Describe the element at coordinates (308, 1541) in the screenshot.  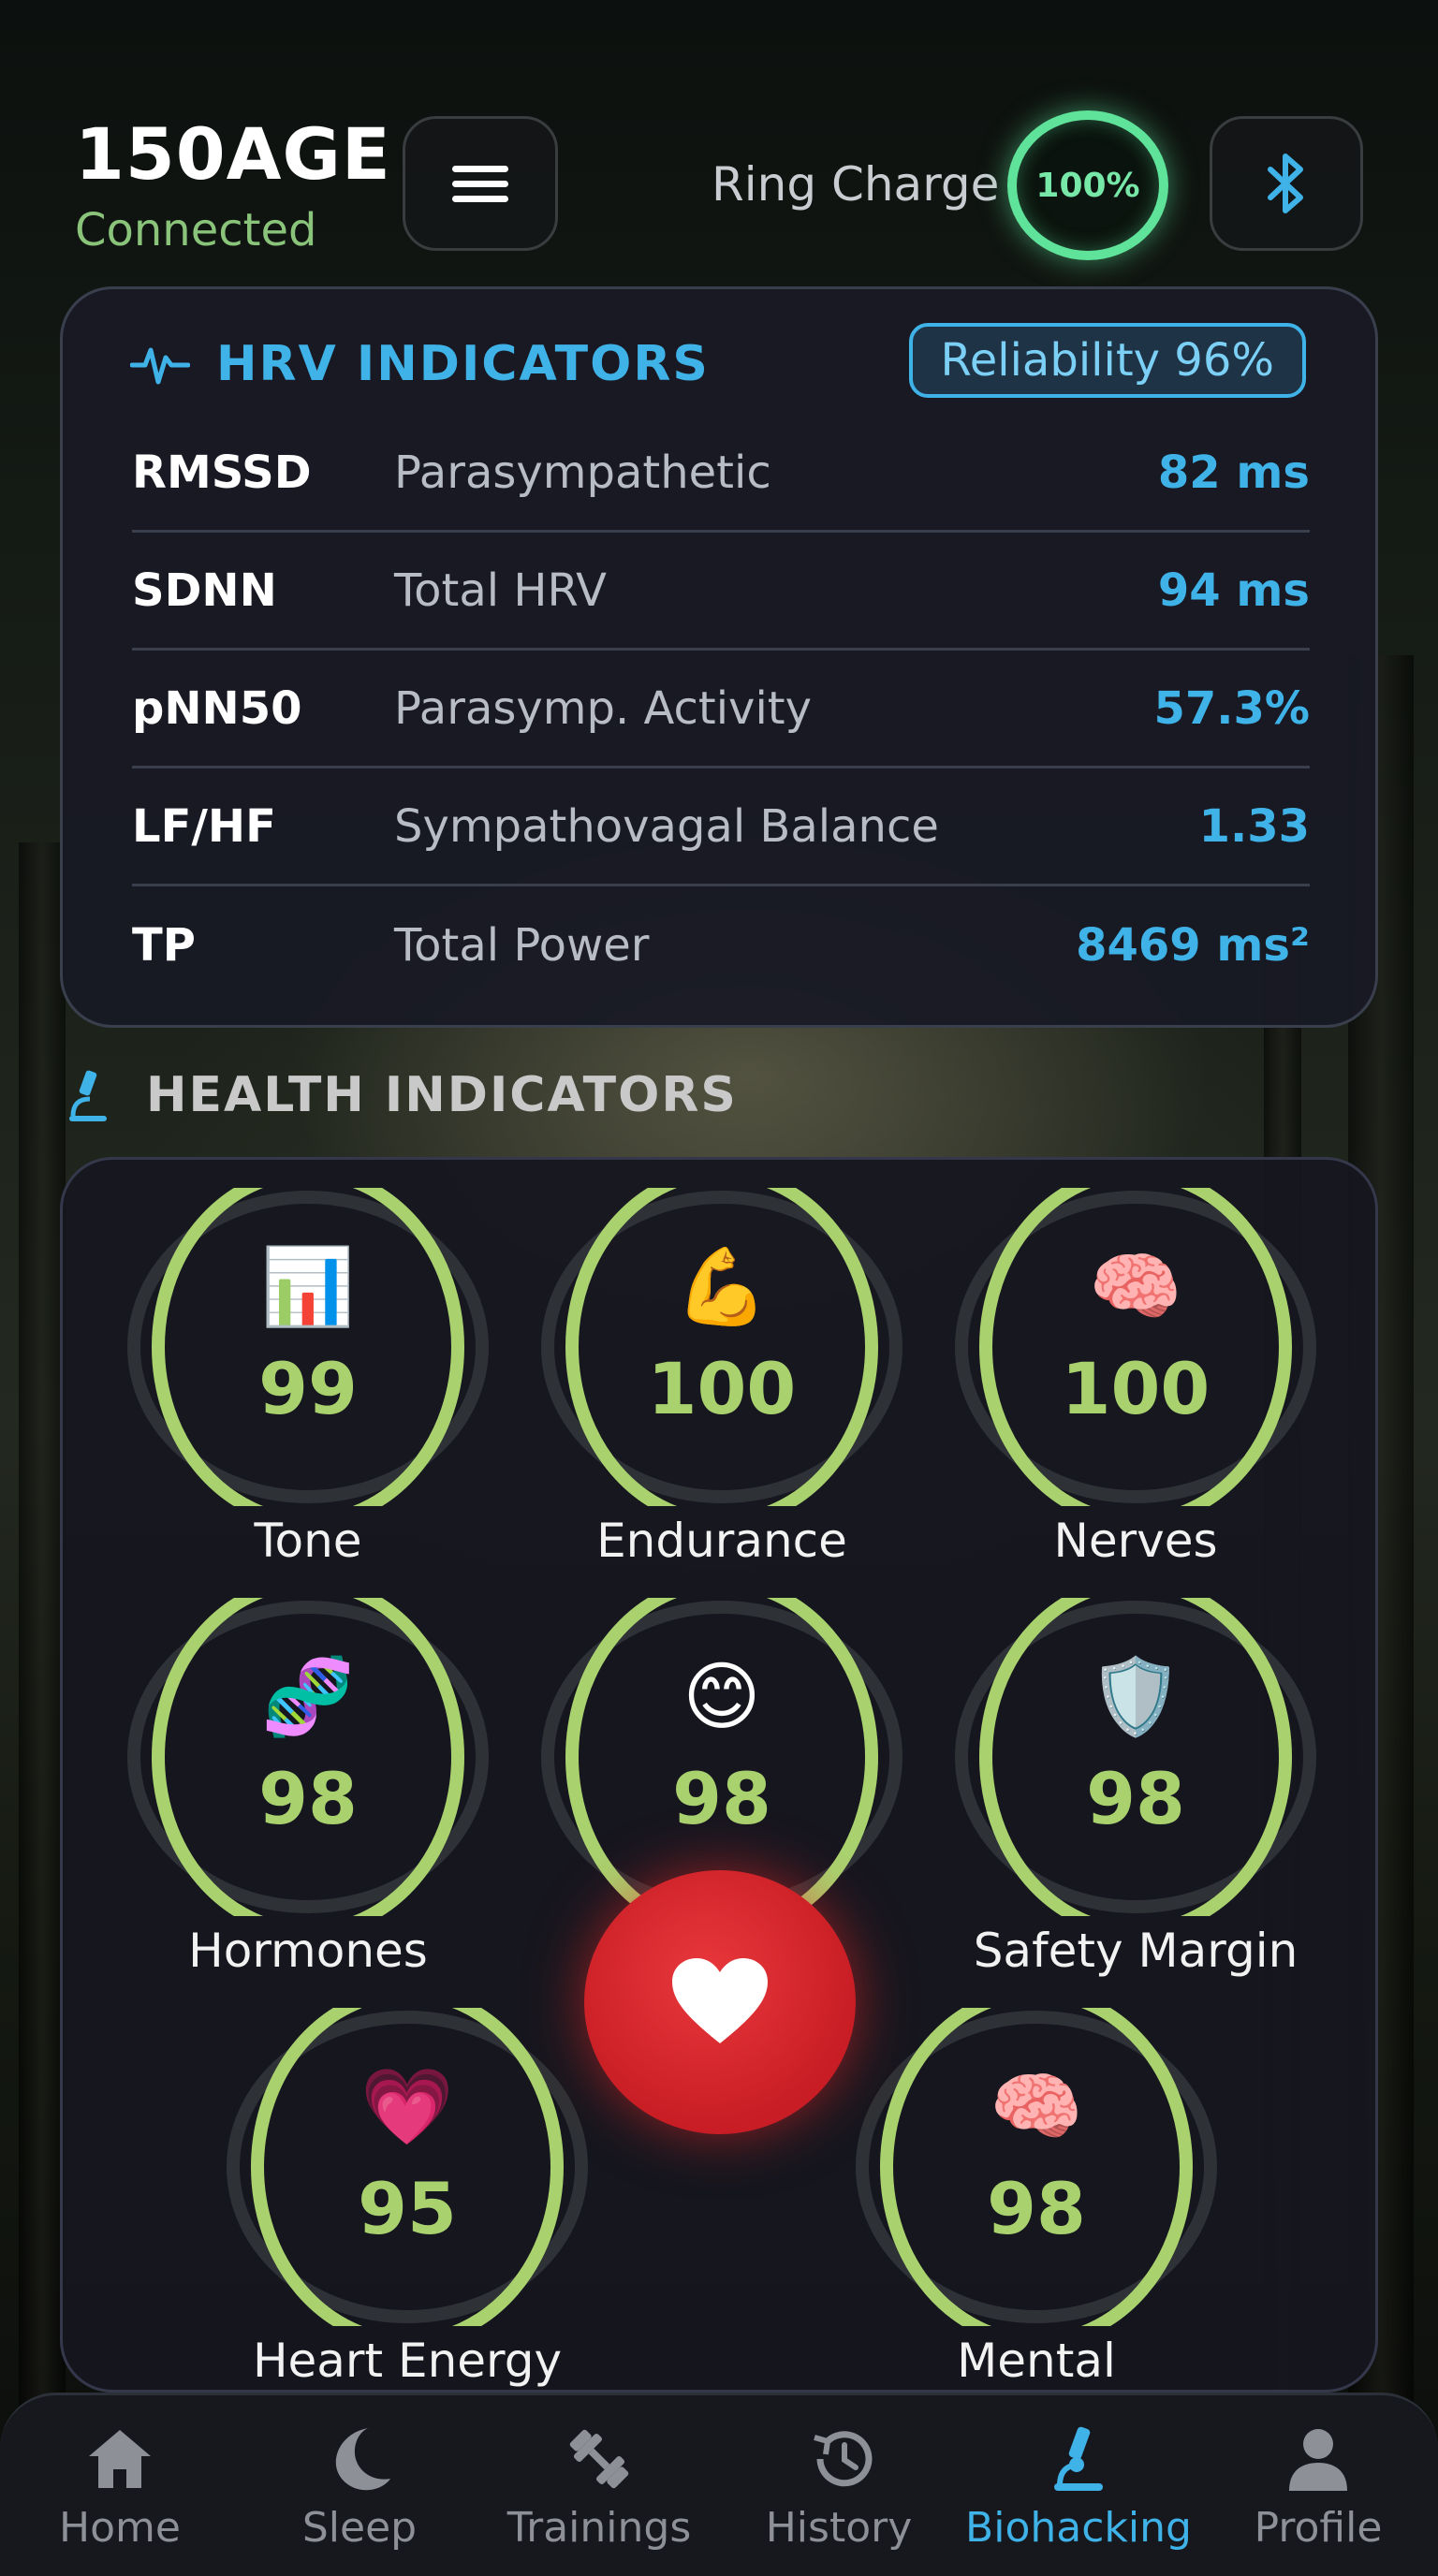
I see `gauge-label: Tone` at that location.